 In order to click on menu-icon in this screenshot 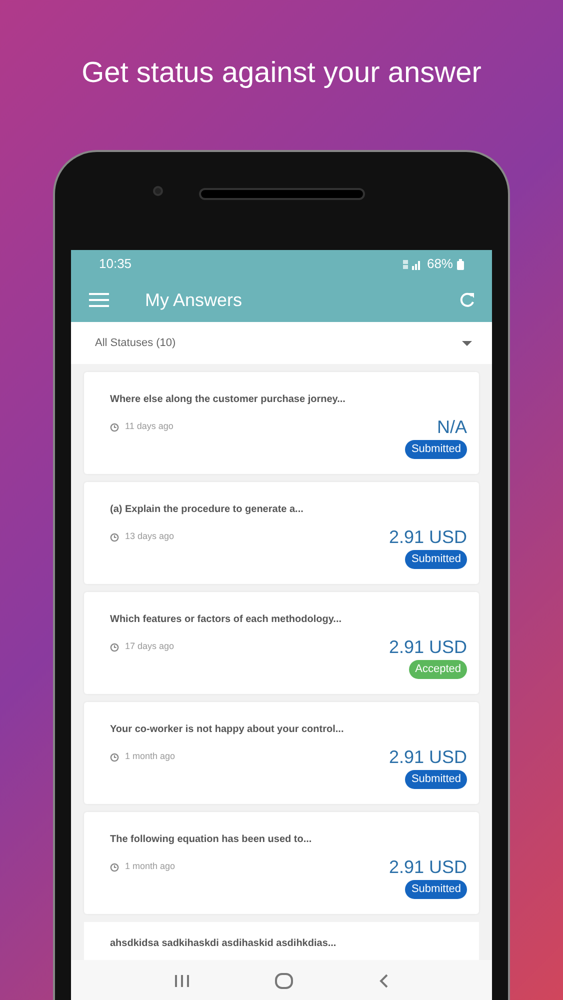, I will do `click(99, 300)`.